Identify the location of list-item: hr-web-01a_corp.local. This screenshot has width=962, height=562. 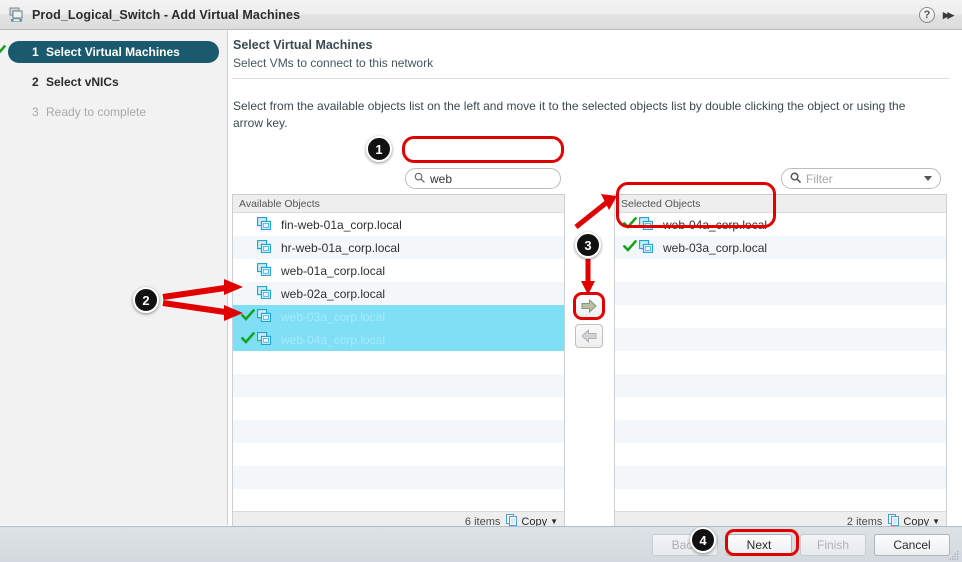
(398, 247).